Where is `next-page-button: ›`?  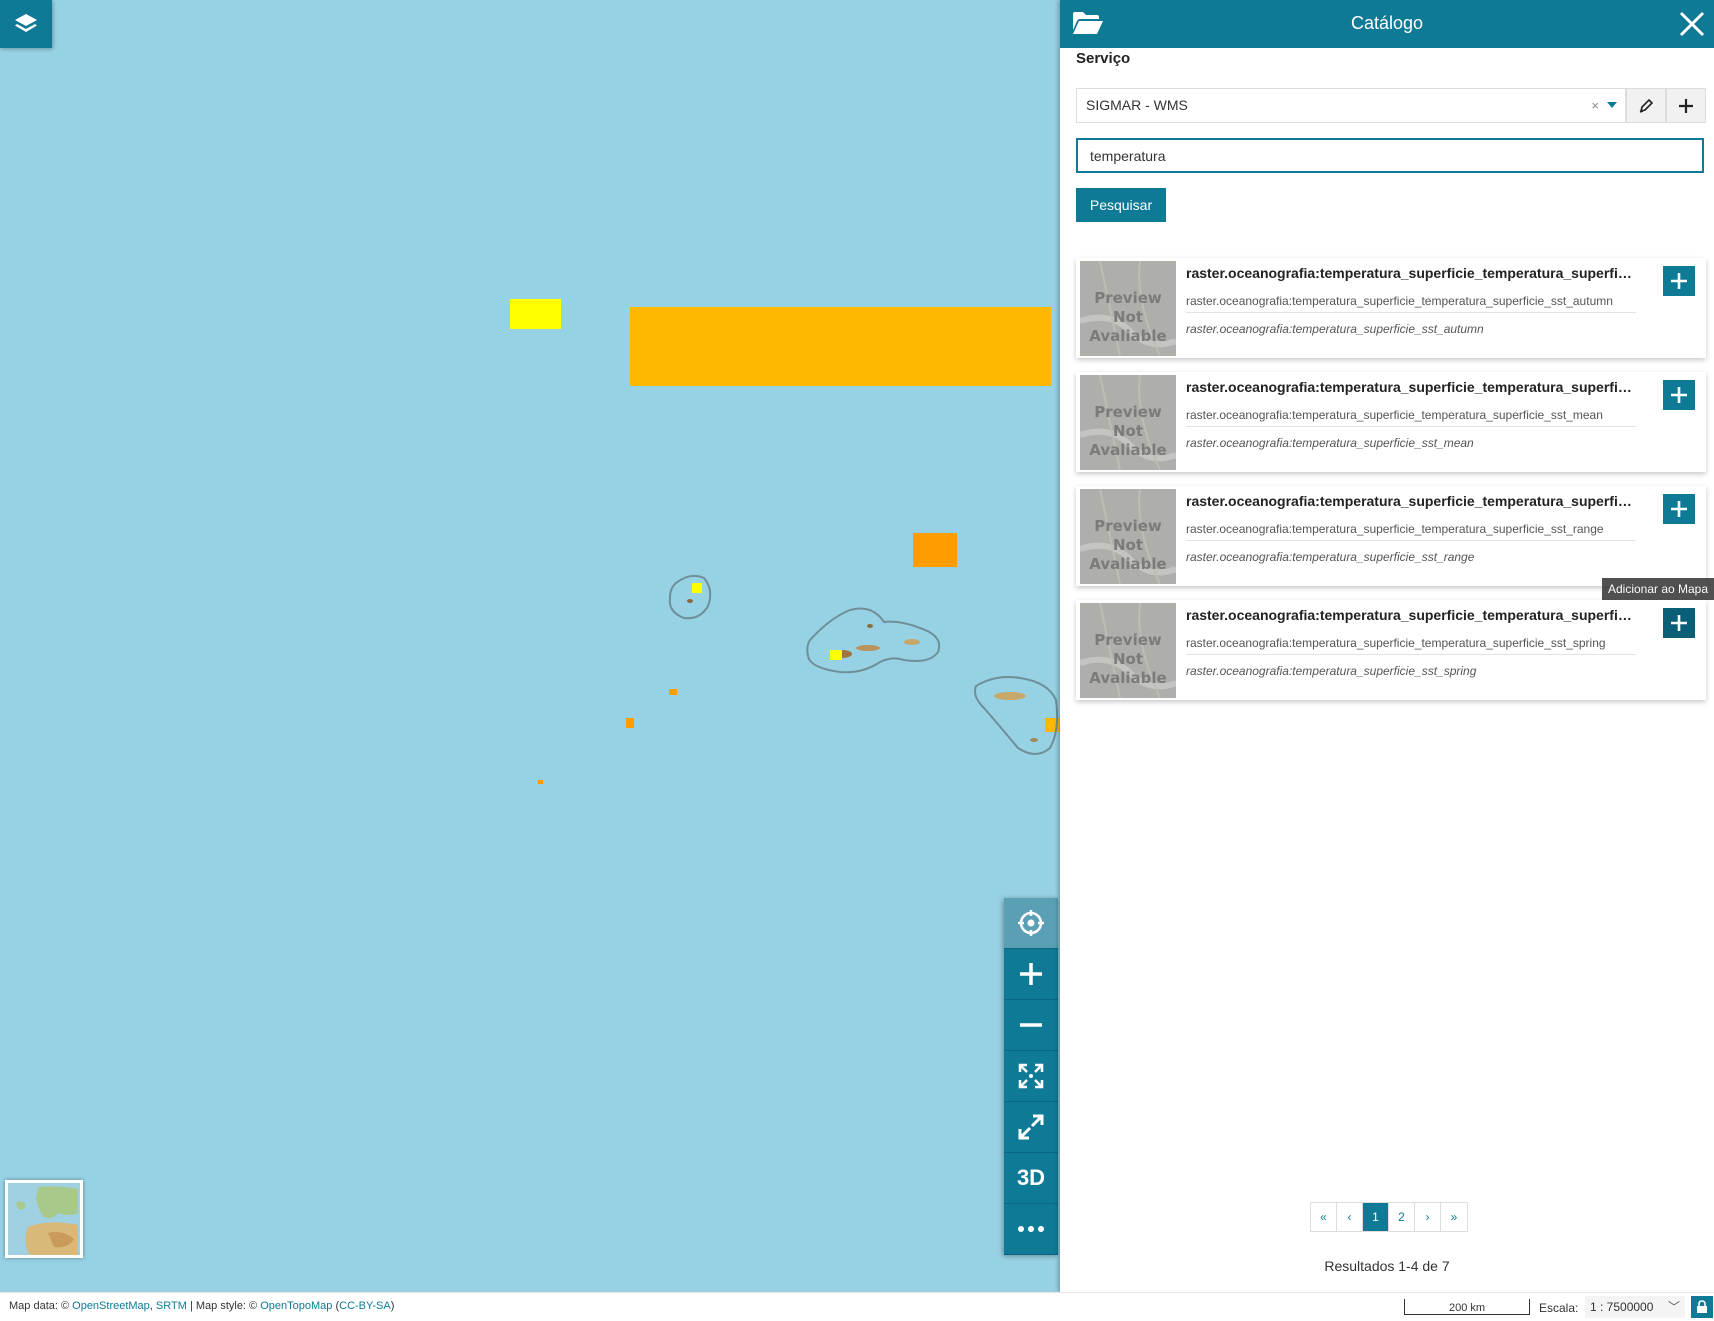 next-page-button: › is located at coordinates (1428, 1217).